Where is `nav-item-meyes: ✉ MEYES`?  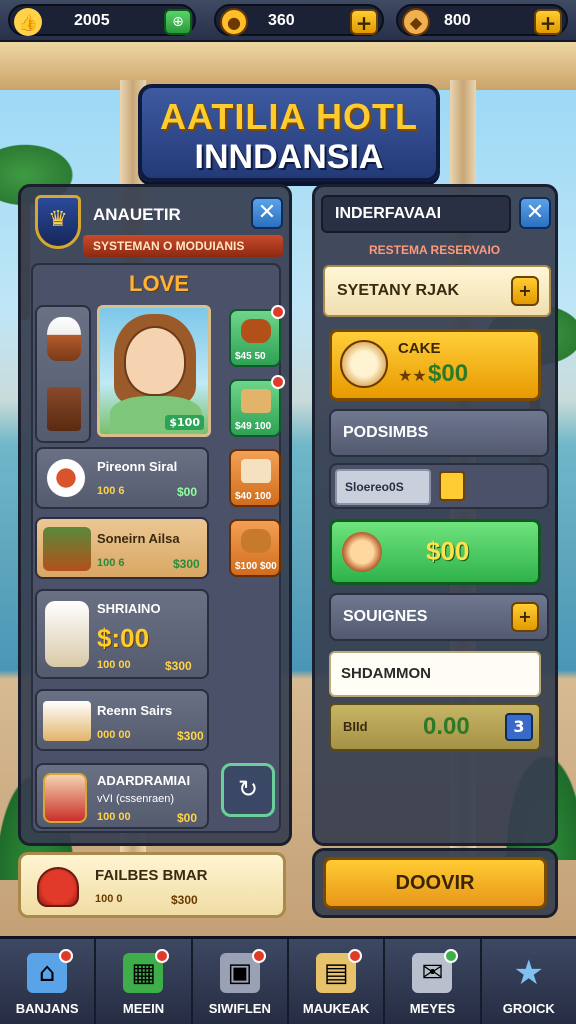
nav-item-meyes: ✉ MEYES is located at coordinates (433, 981).